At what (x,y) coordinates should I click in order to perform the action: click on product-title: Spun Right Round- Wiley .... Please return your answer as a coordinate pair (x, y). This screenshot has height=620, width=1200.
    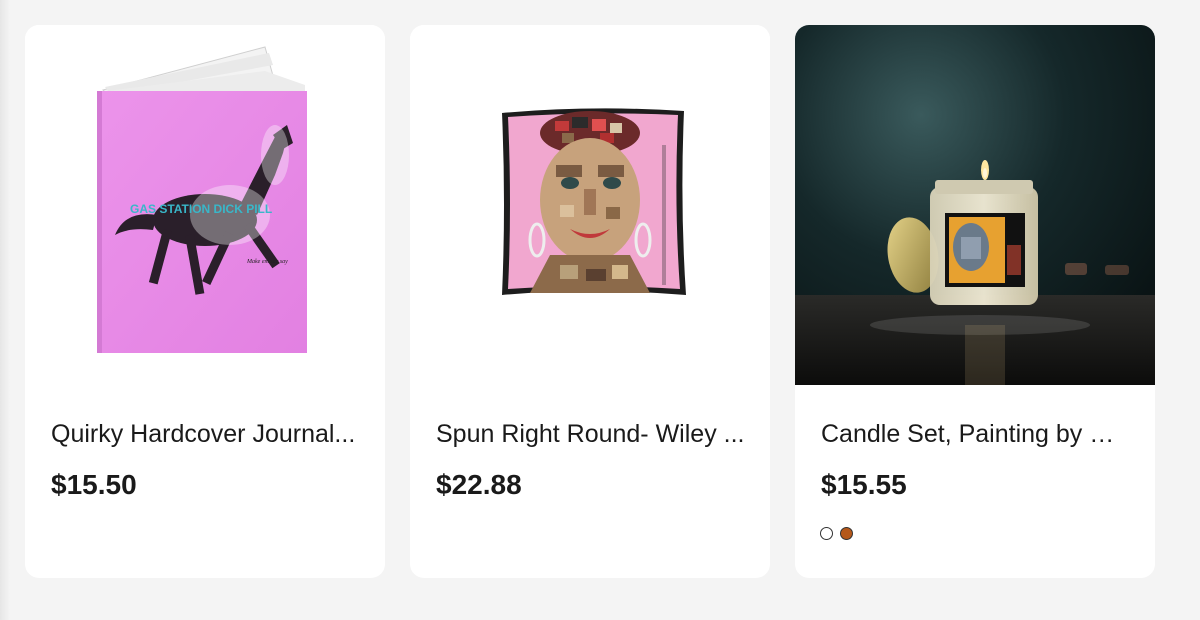
    Looking at the image, I should click on (591, 434).